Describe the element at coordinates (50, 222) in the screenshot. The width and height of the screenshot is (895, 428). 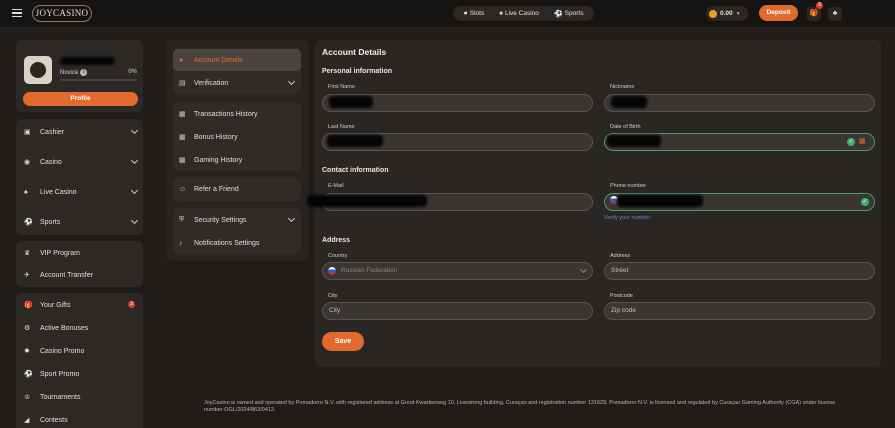
I see `sidebar-item-label: Sports` at that location.